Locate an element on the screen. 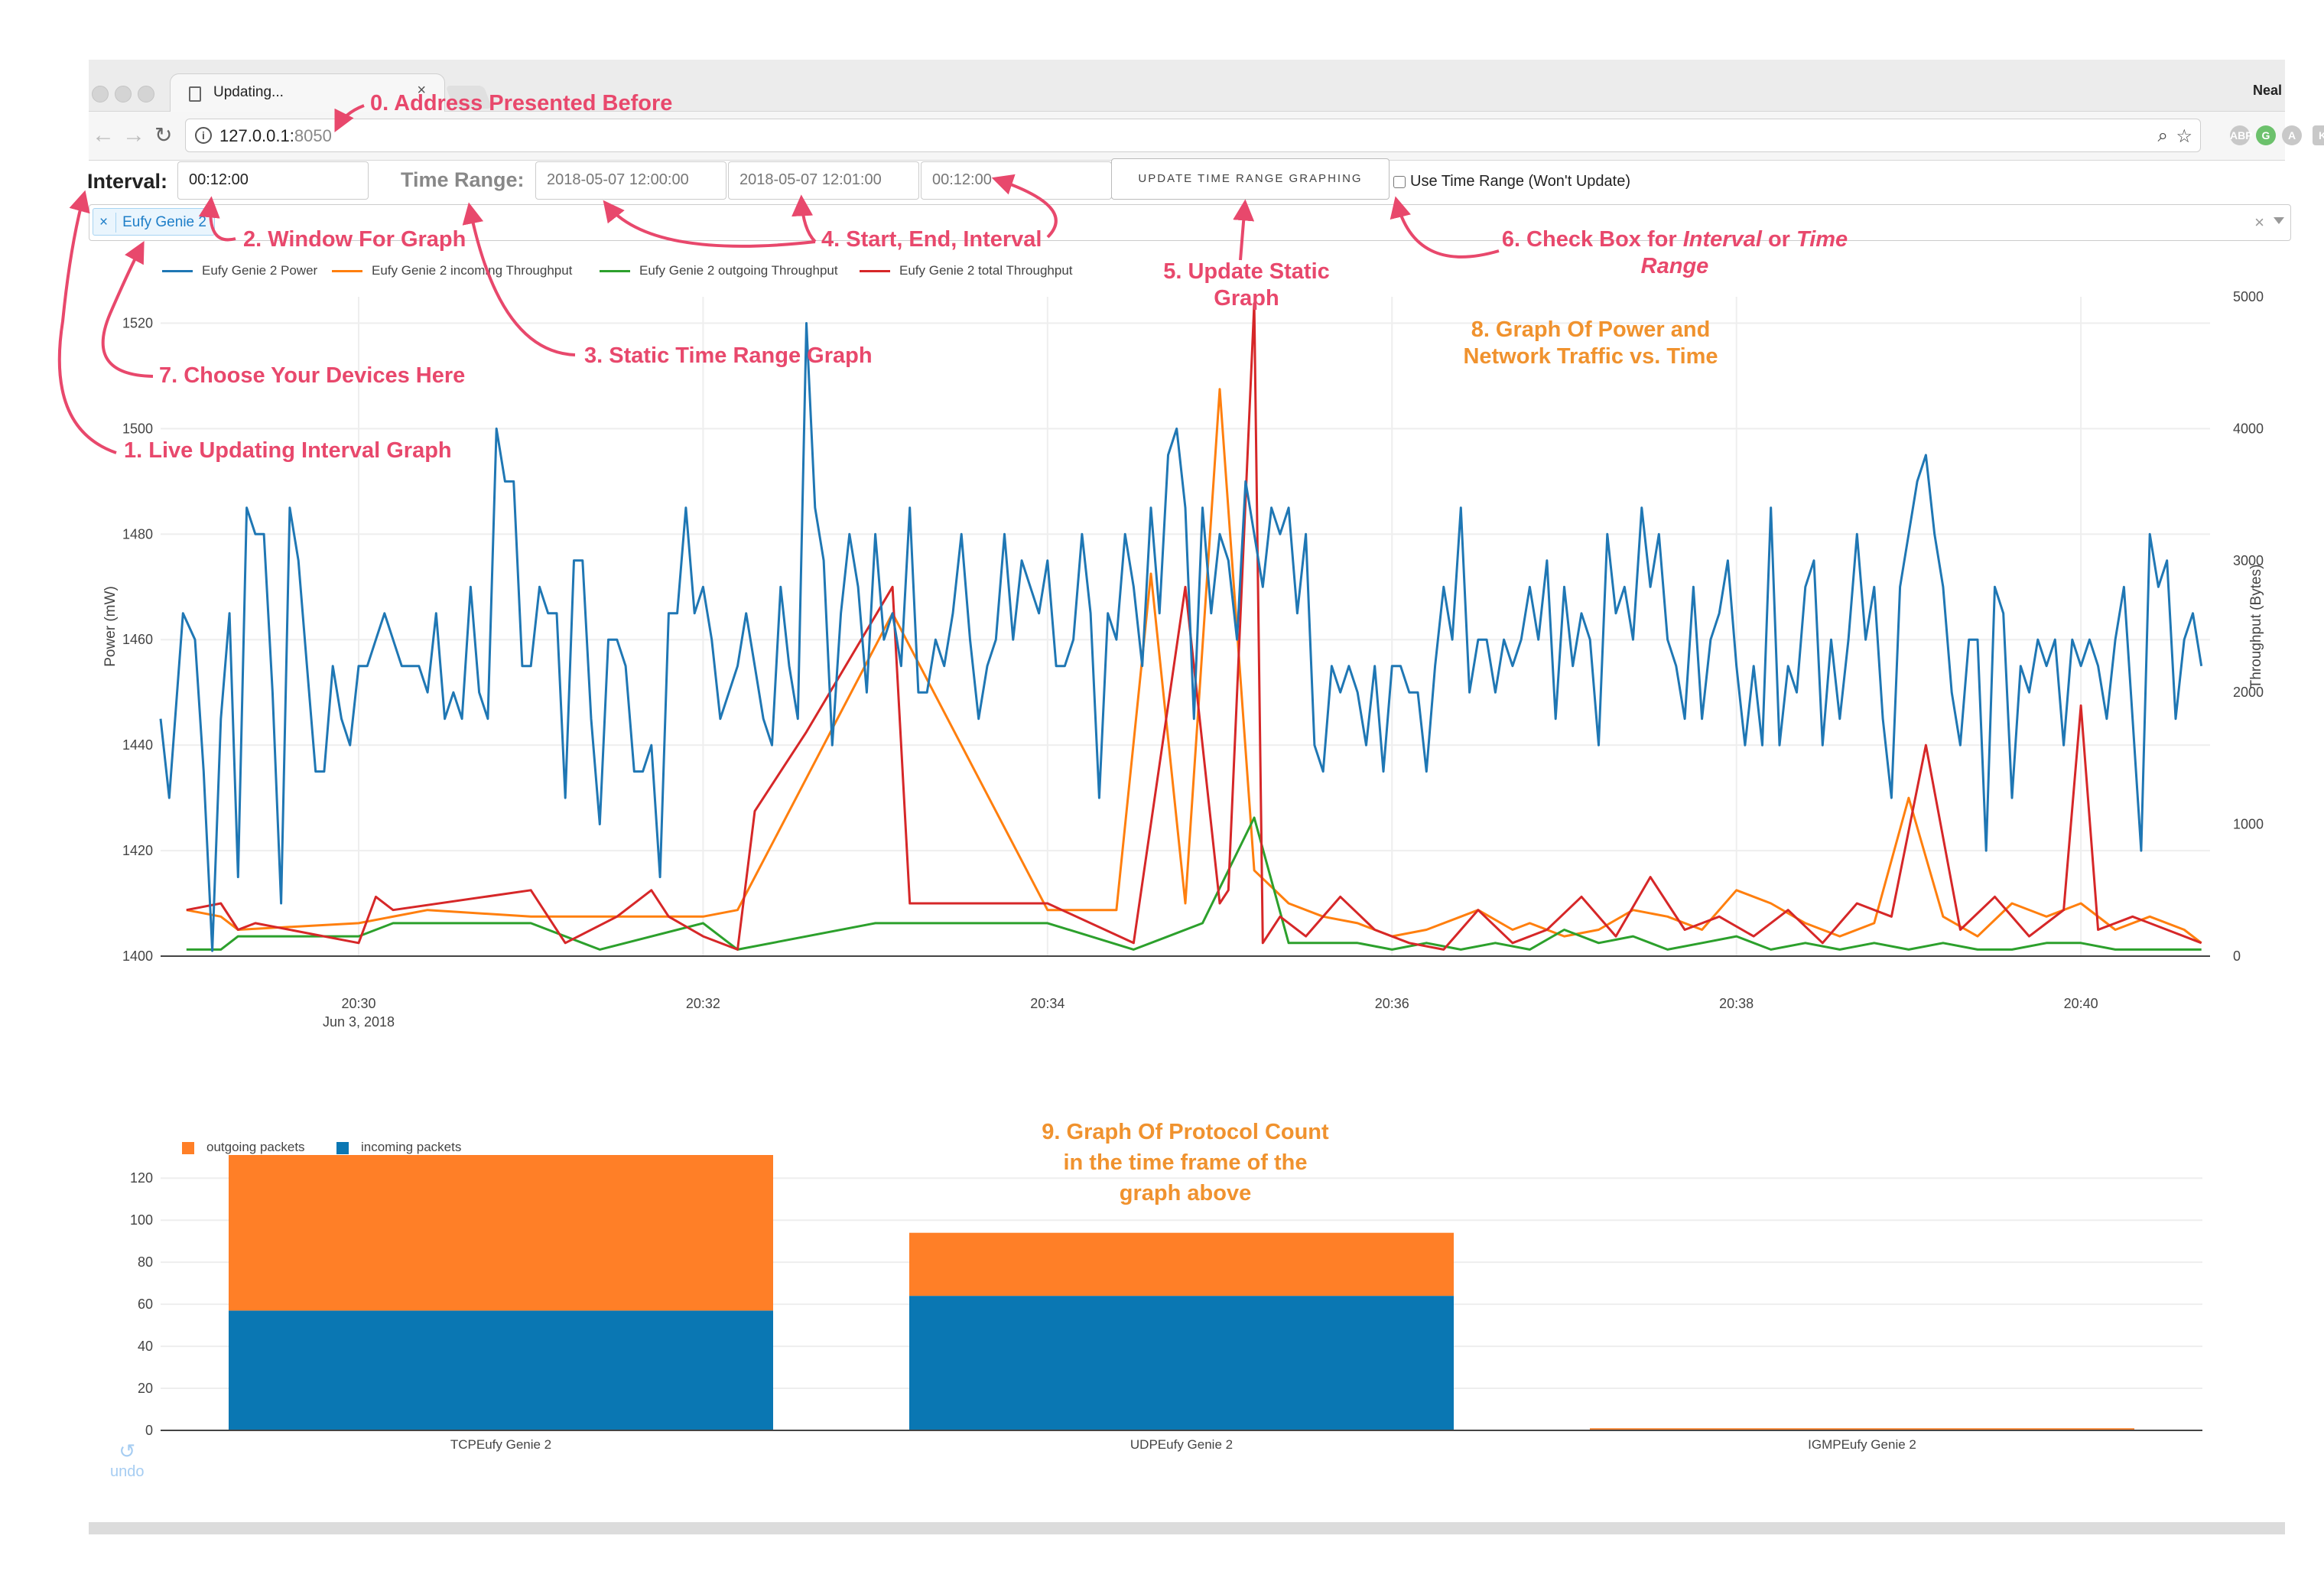 The width and height of the screenshot is (2324, 1578). y2-tick-label: 5000 is located at coordinates (2248, 296).